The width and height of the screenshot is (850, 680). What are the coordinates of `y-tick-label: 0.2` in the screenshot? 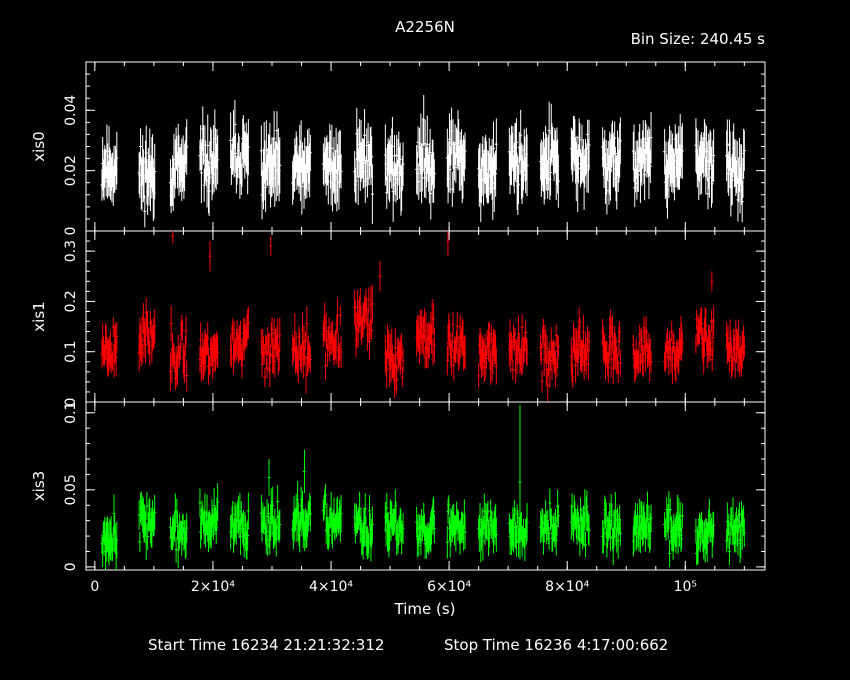 It's located at (71, 301).